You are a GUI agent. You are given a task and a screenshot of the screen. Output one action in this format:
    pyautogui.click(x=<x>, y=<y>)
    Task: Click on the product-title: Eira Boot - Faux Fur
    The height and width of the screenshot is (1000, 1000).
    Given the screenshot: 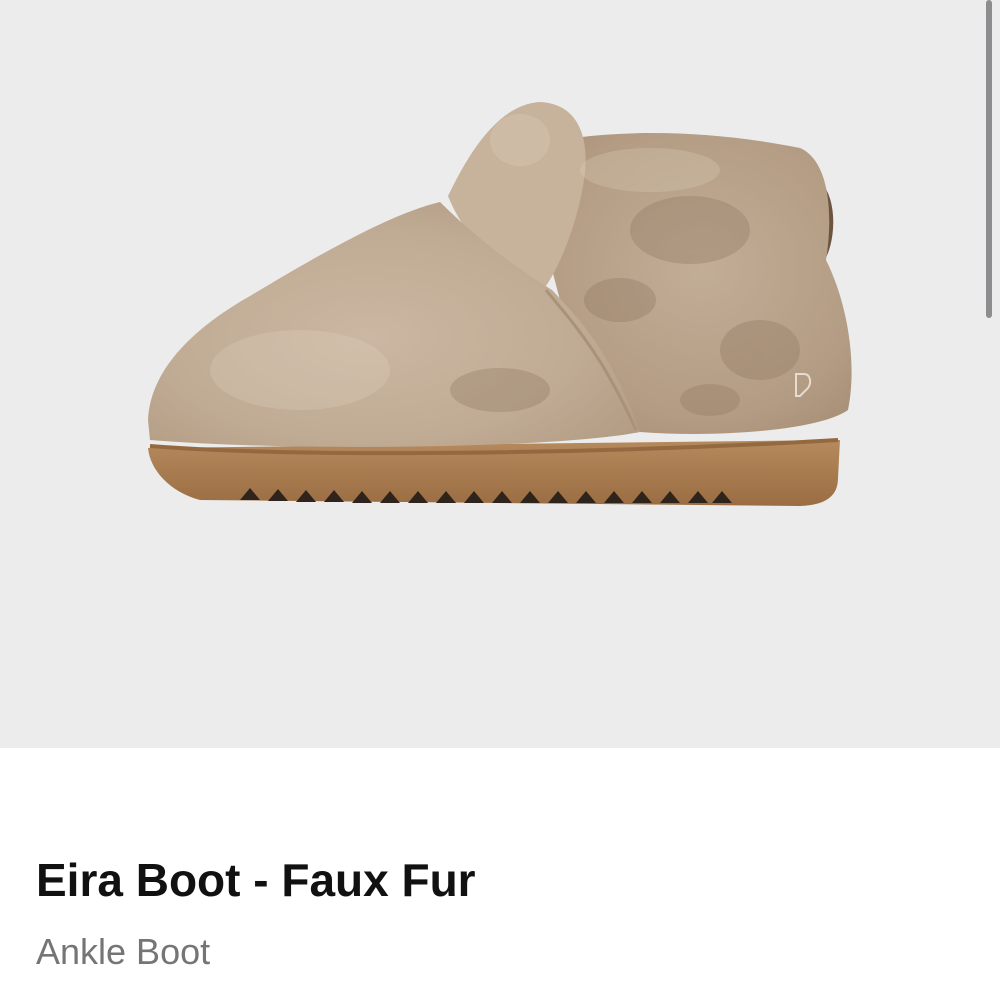 What is the action you would take?
    pyautogui.click(x=256, y=880)
    